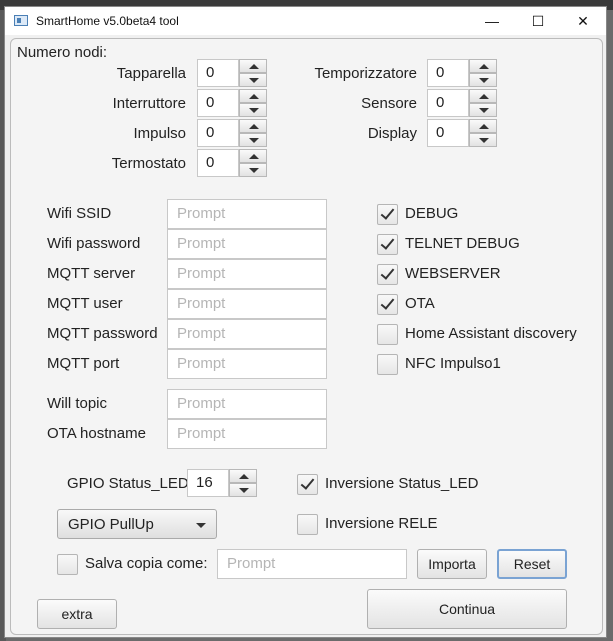  Describe the element at coordinates (21, 20) in the screenshot. I see `app-icon` at that location.